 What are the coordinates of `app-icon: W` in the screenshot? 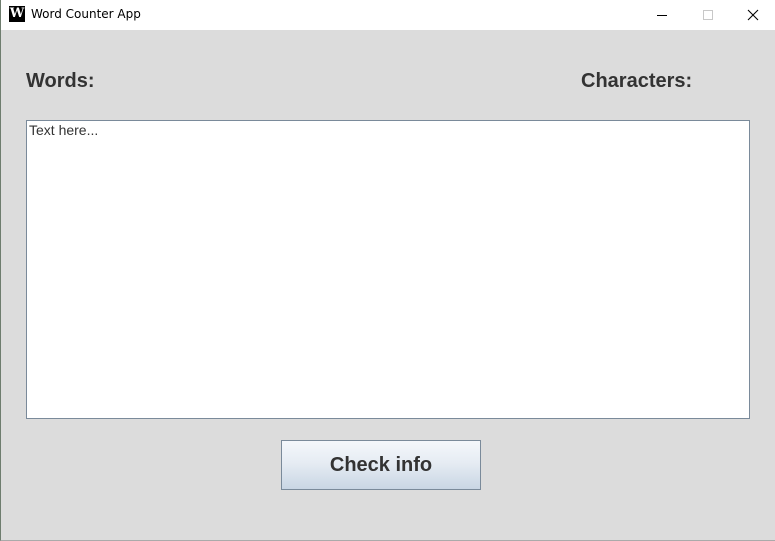 It's located at (17, 14).